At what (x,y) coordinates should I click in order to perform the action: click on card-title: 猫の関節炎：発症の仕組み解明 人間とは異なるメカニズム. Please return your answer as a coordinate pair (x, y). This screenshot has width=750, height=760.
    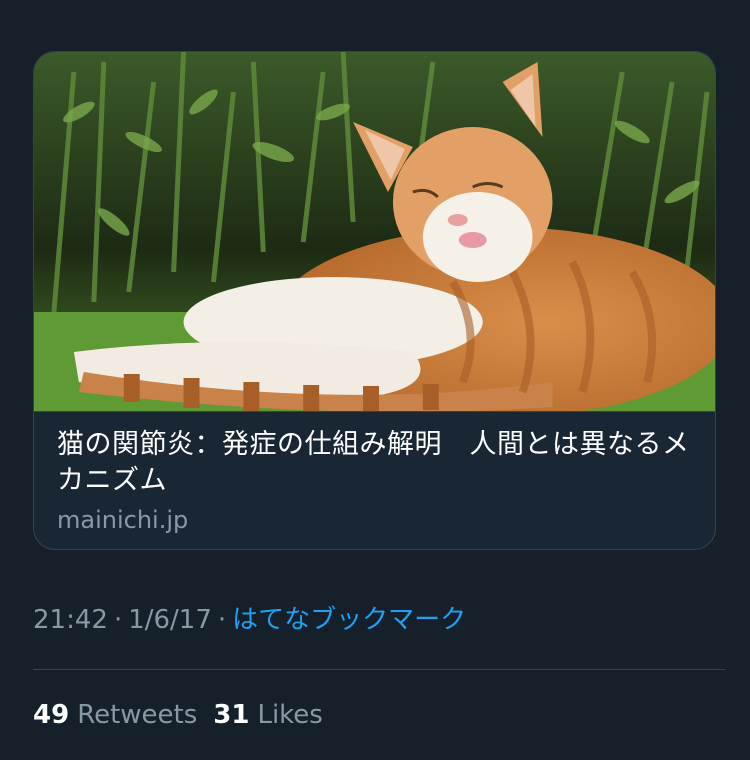
    Looking at the image, I should click on (377, 463).